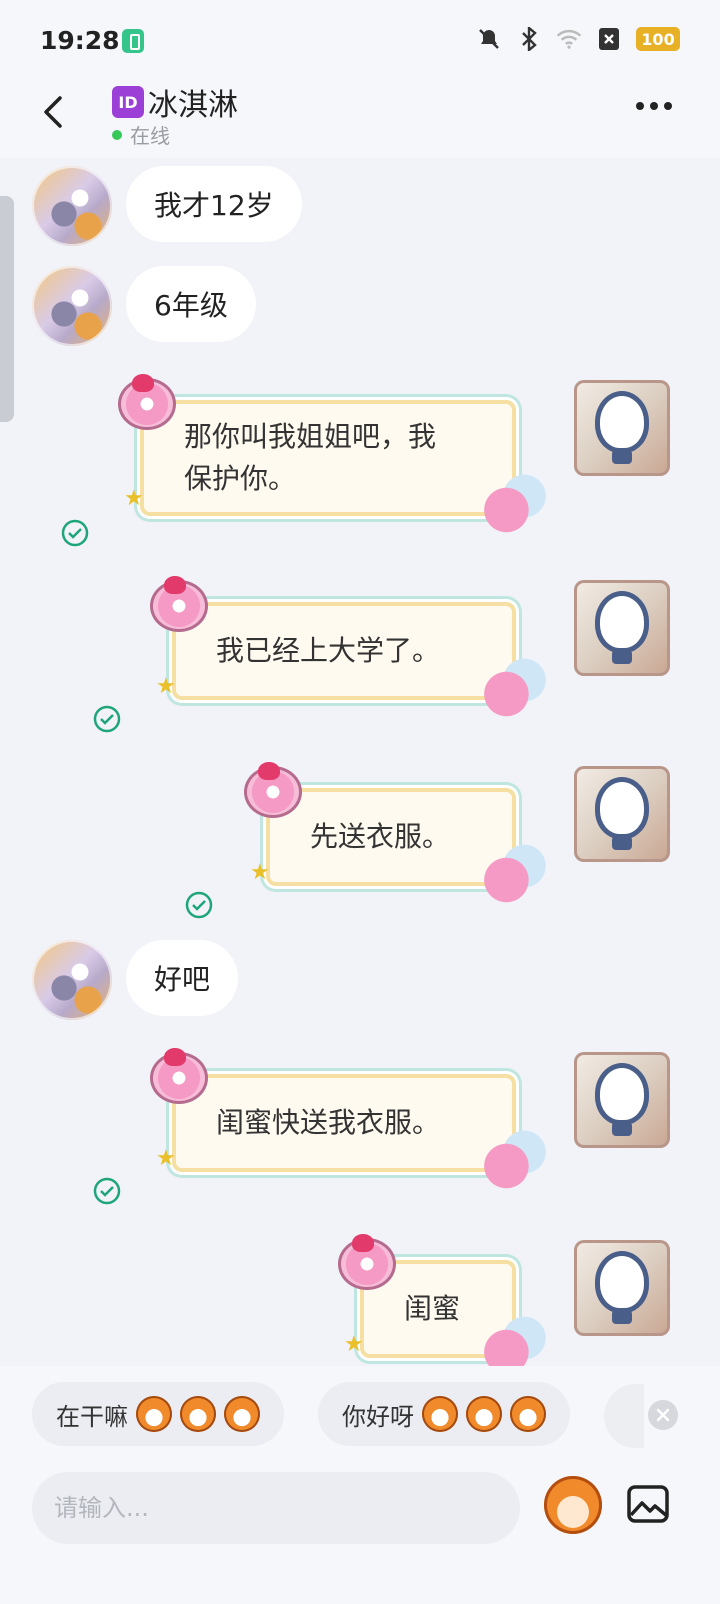 Image resolution: width=720 pixels, height=1604 pixels. Describe the element at coordinates (310, 436) in the screenshot. I see `message-line: 那你叫我姐姐吧，我` at that location.